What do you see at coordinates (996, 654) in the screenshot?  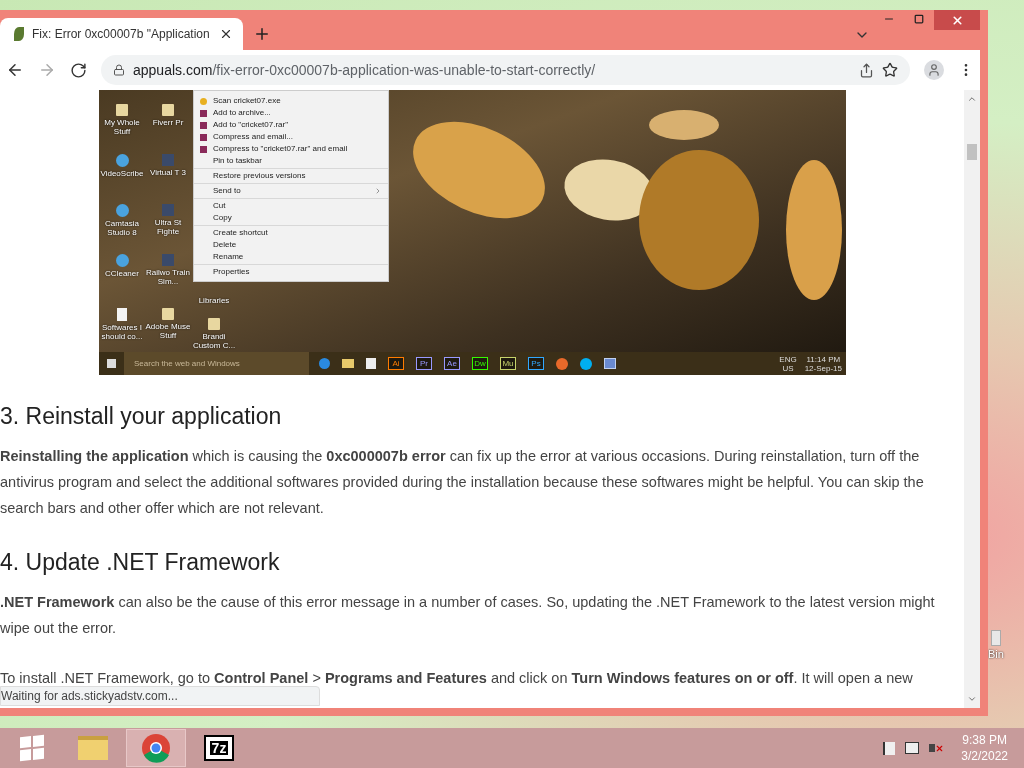 I see `desktop-icon-label: Bin` at bounding box center [996, 654].